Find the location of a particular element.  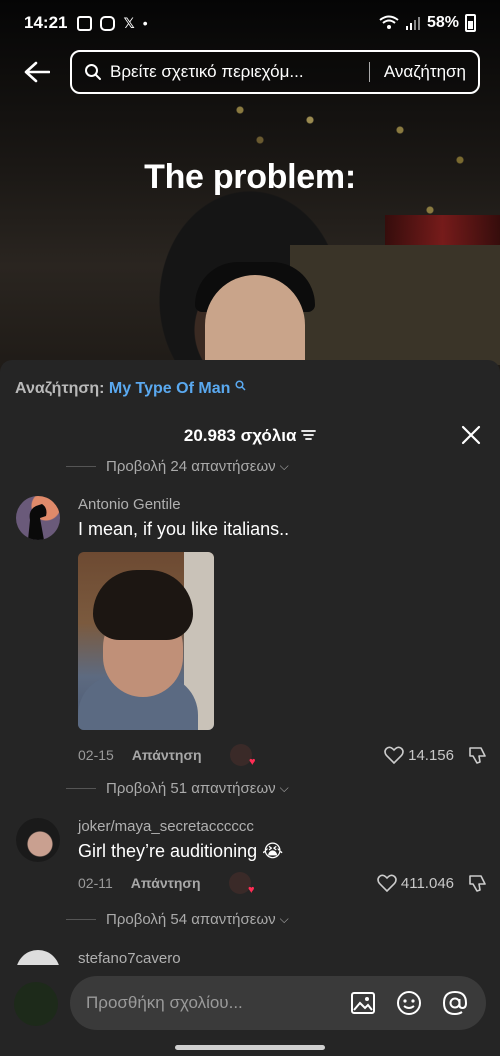

background-wall is located at coordinates (395, 305).